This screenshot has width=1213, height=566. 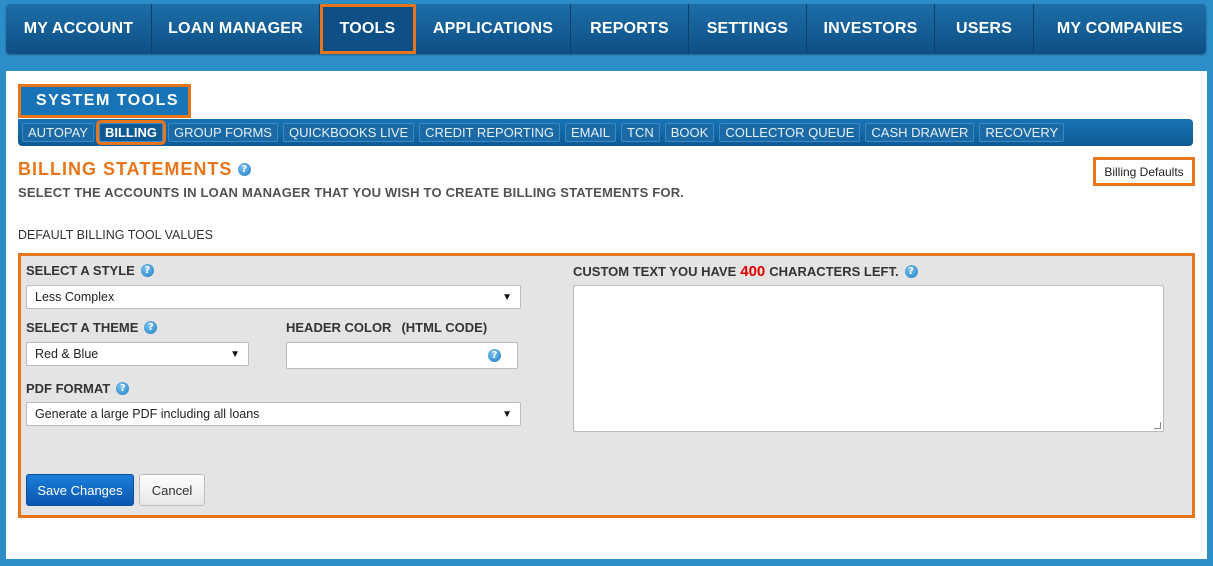 I want to click on style-label: SELECT A STYLE ?, so click(x=90, y=270).